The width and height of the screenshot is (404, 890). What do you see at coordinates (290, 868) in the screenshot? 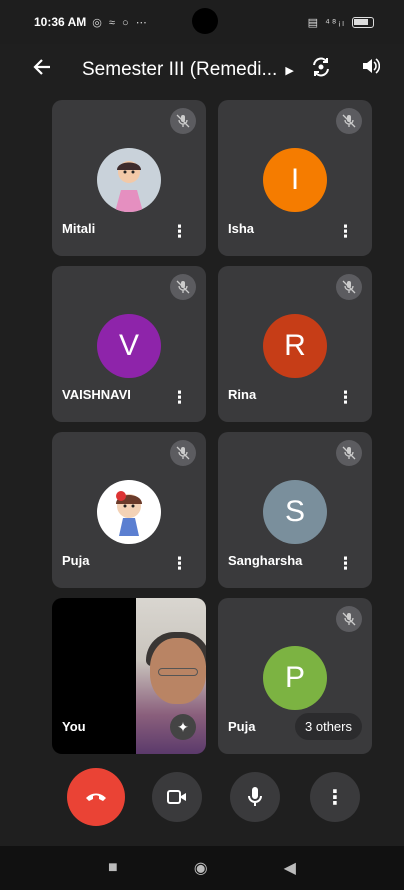
I see `back-triangle-icon: ◀` at bounding box center [290, 868].